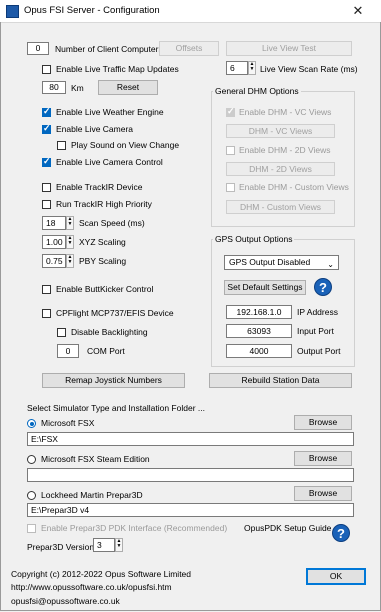 The height and width of the screenshot is (612, 381). What do you see at coordinates (341, 533) in the screenshot?
I see `pdk-help-icon: ?` at bounding box center [341, 533].